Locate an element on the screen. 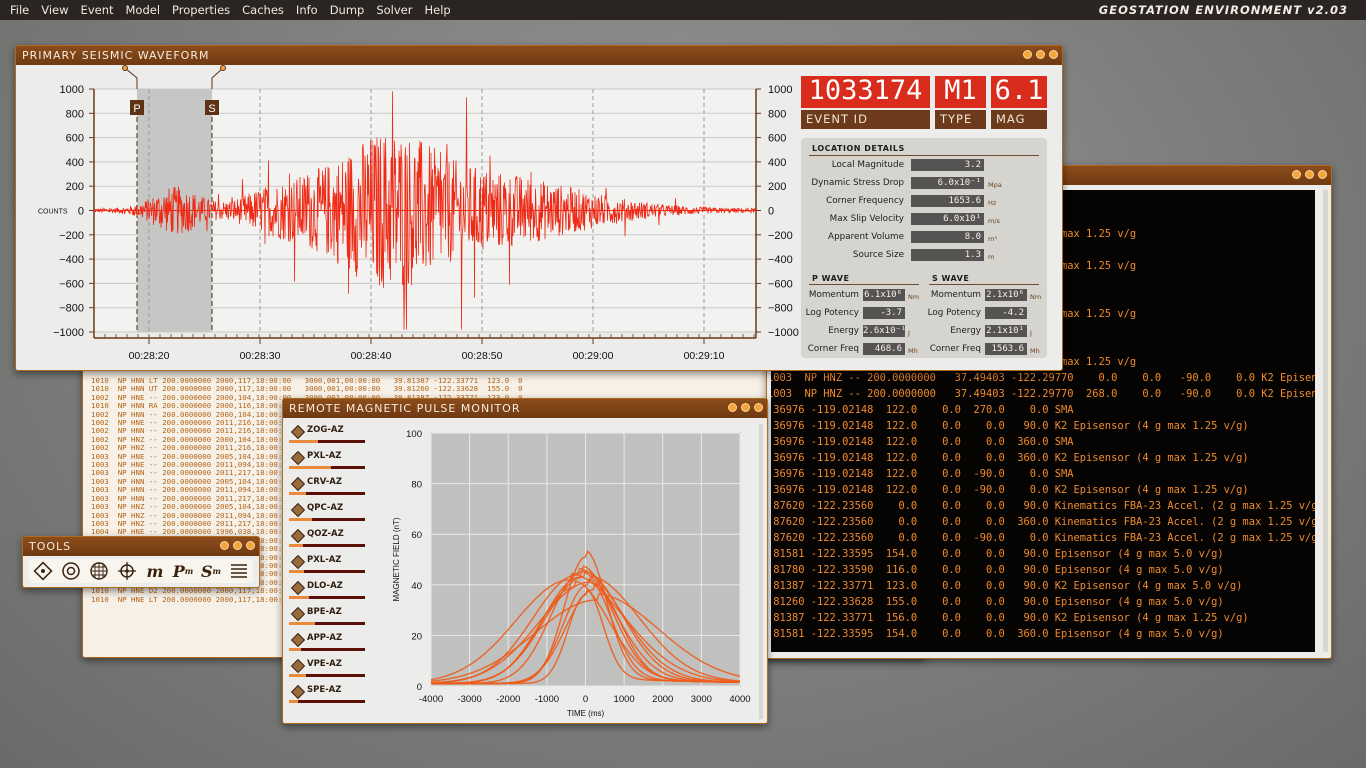  apparent-volume-value: 8.0 is located at coordinates (947, 237).